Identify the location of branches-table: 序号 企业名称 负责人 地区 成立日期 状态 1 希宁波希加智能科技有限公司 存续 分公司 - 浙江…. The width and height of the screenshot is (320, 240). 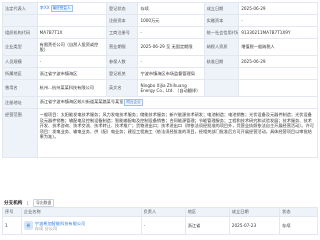
(160, 221).